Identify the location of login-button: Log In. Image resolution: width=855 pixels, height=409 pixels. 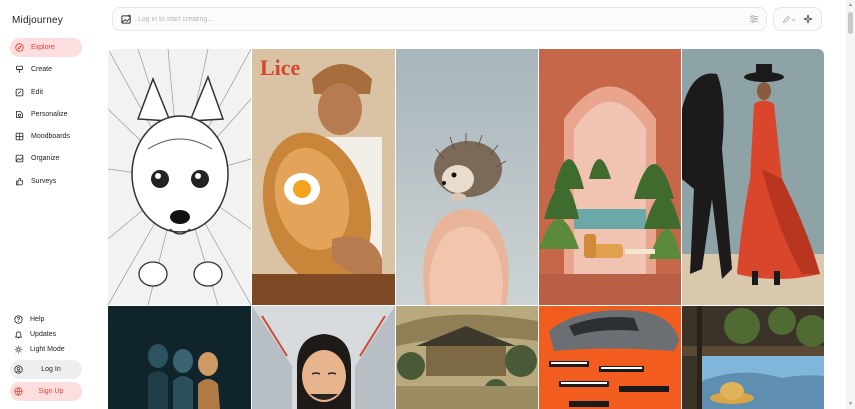
(46, 369).